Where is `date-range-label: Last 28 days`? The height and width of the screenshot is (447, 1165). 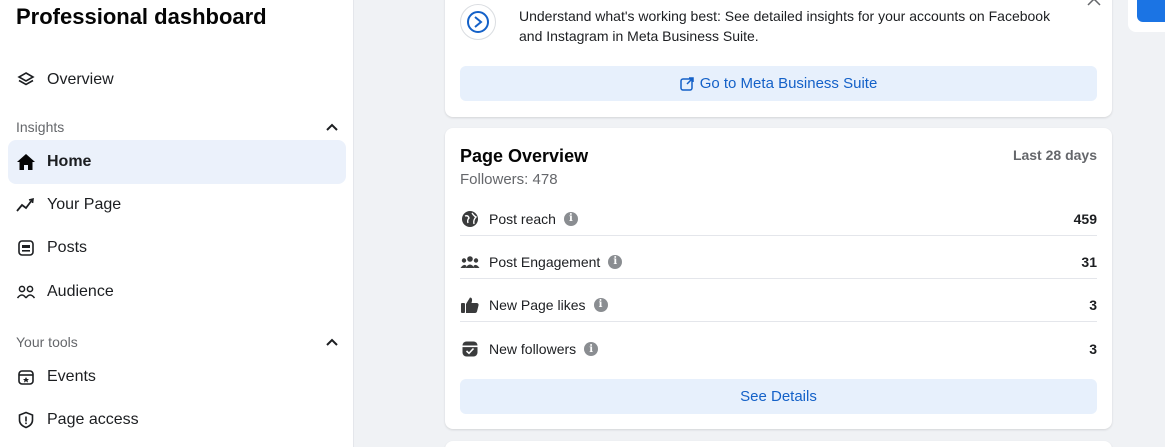
date-range-label: Last 28 days is located at coordinates (1054, 155).